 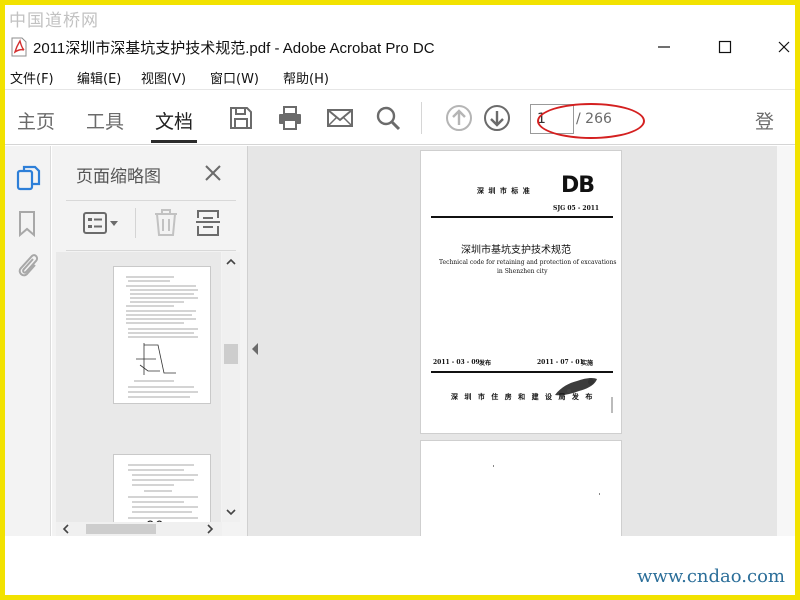 What do you see at coordinates (231, 512) in the screenshot?
I see `scroll-down-icon` at bounding box center [231, 512].